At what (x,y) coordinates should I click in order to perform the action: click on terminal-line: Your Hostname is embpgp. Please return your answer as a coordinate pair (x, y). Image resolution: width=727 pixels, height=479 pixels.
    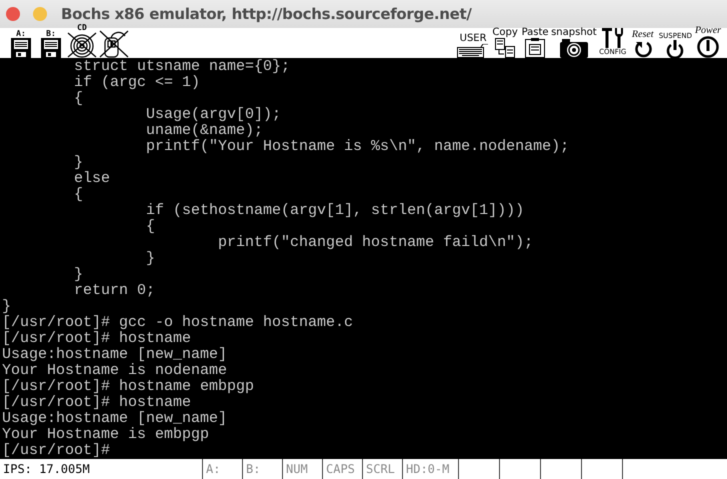
    Looking at the image, I should click on (106, 435).